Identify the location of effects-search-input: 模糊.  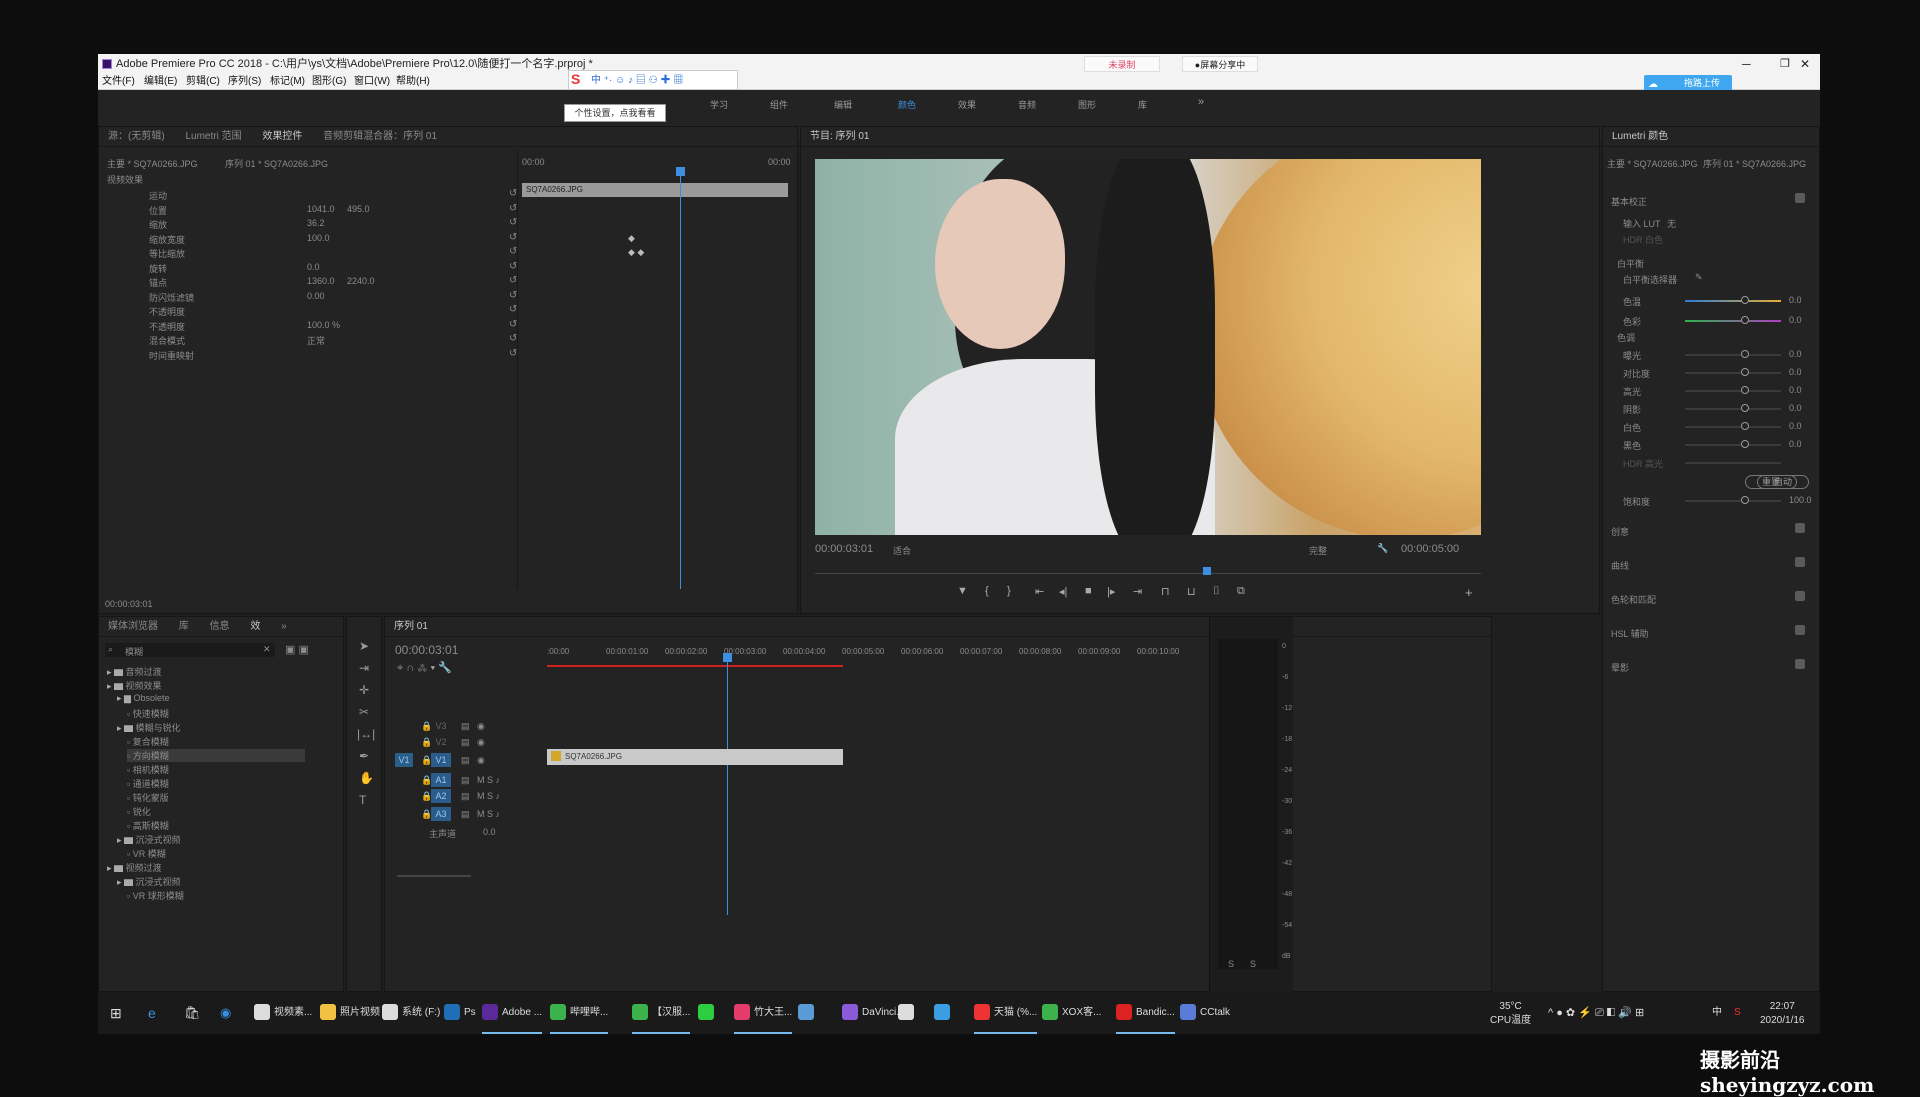
(134, 651).